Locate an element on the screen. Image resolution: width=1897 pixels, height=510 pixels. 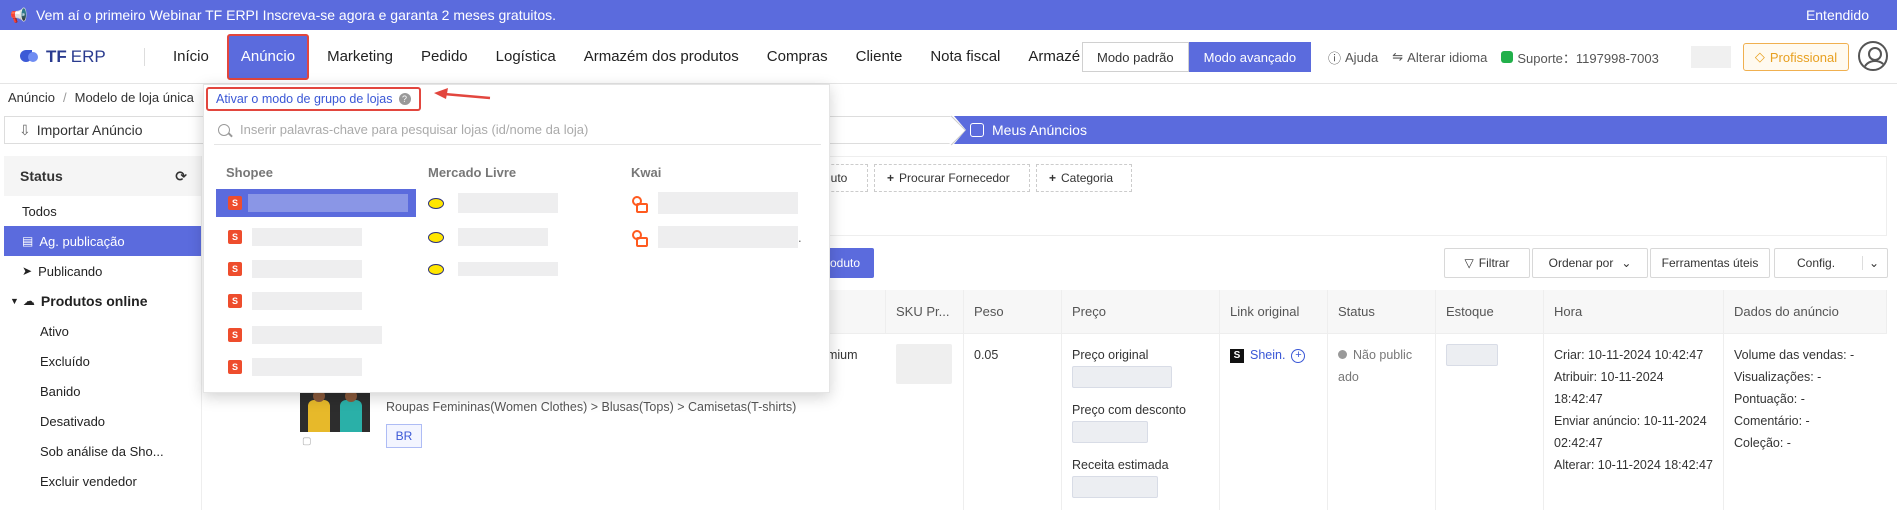
brand-logo: TF ERP is located at coordinates (80, 57).